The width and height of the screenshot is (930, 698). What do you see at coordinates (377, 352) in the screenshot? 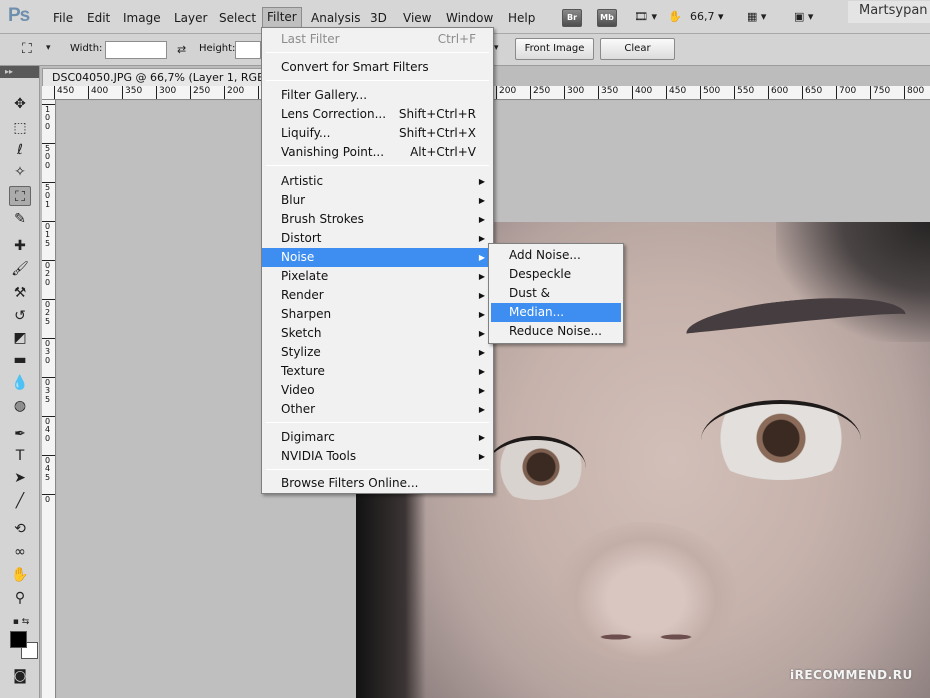
I see `submenu-stylize: Stylize ▶` at bounding box center [377, 352].